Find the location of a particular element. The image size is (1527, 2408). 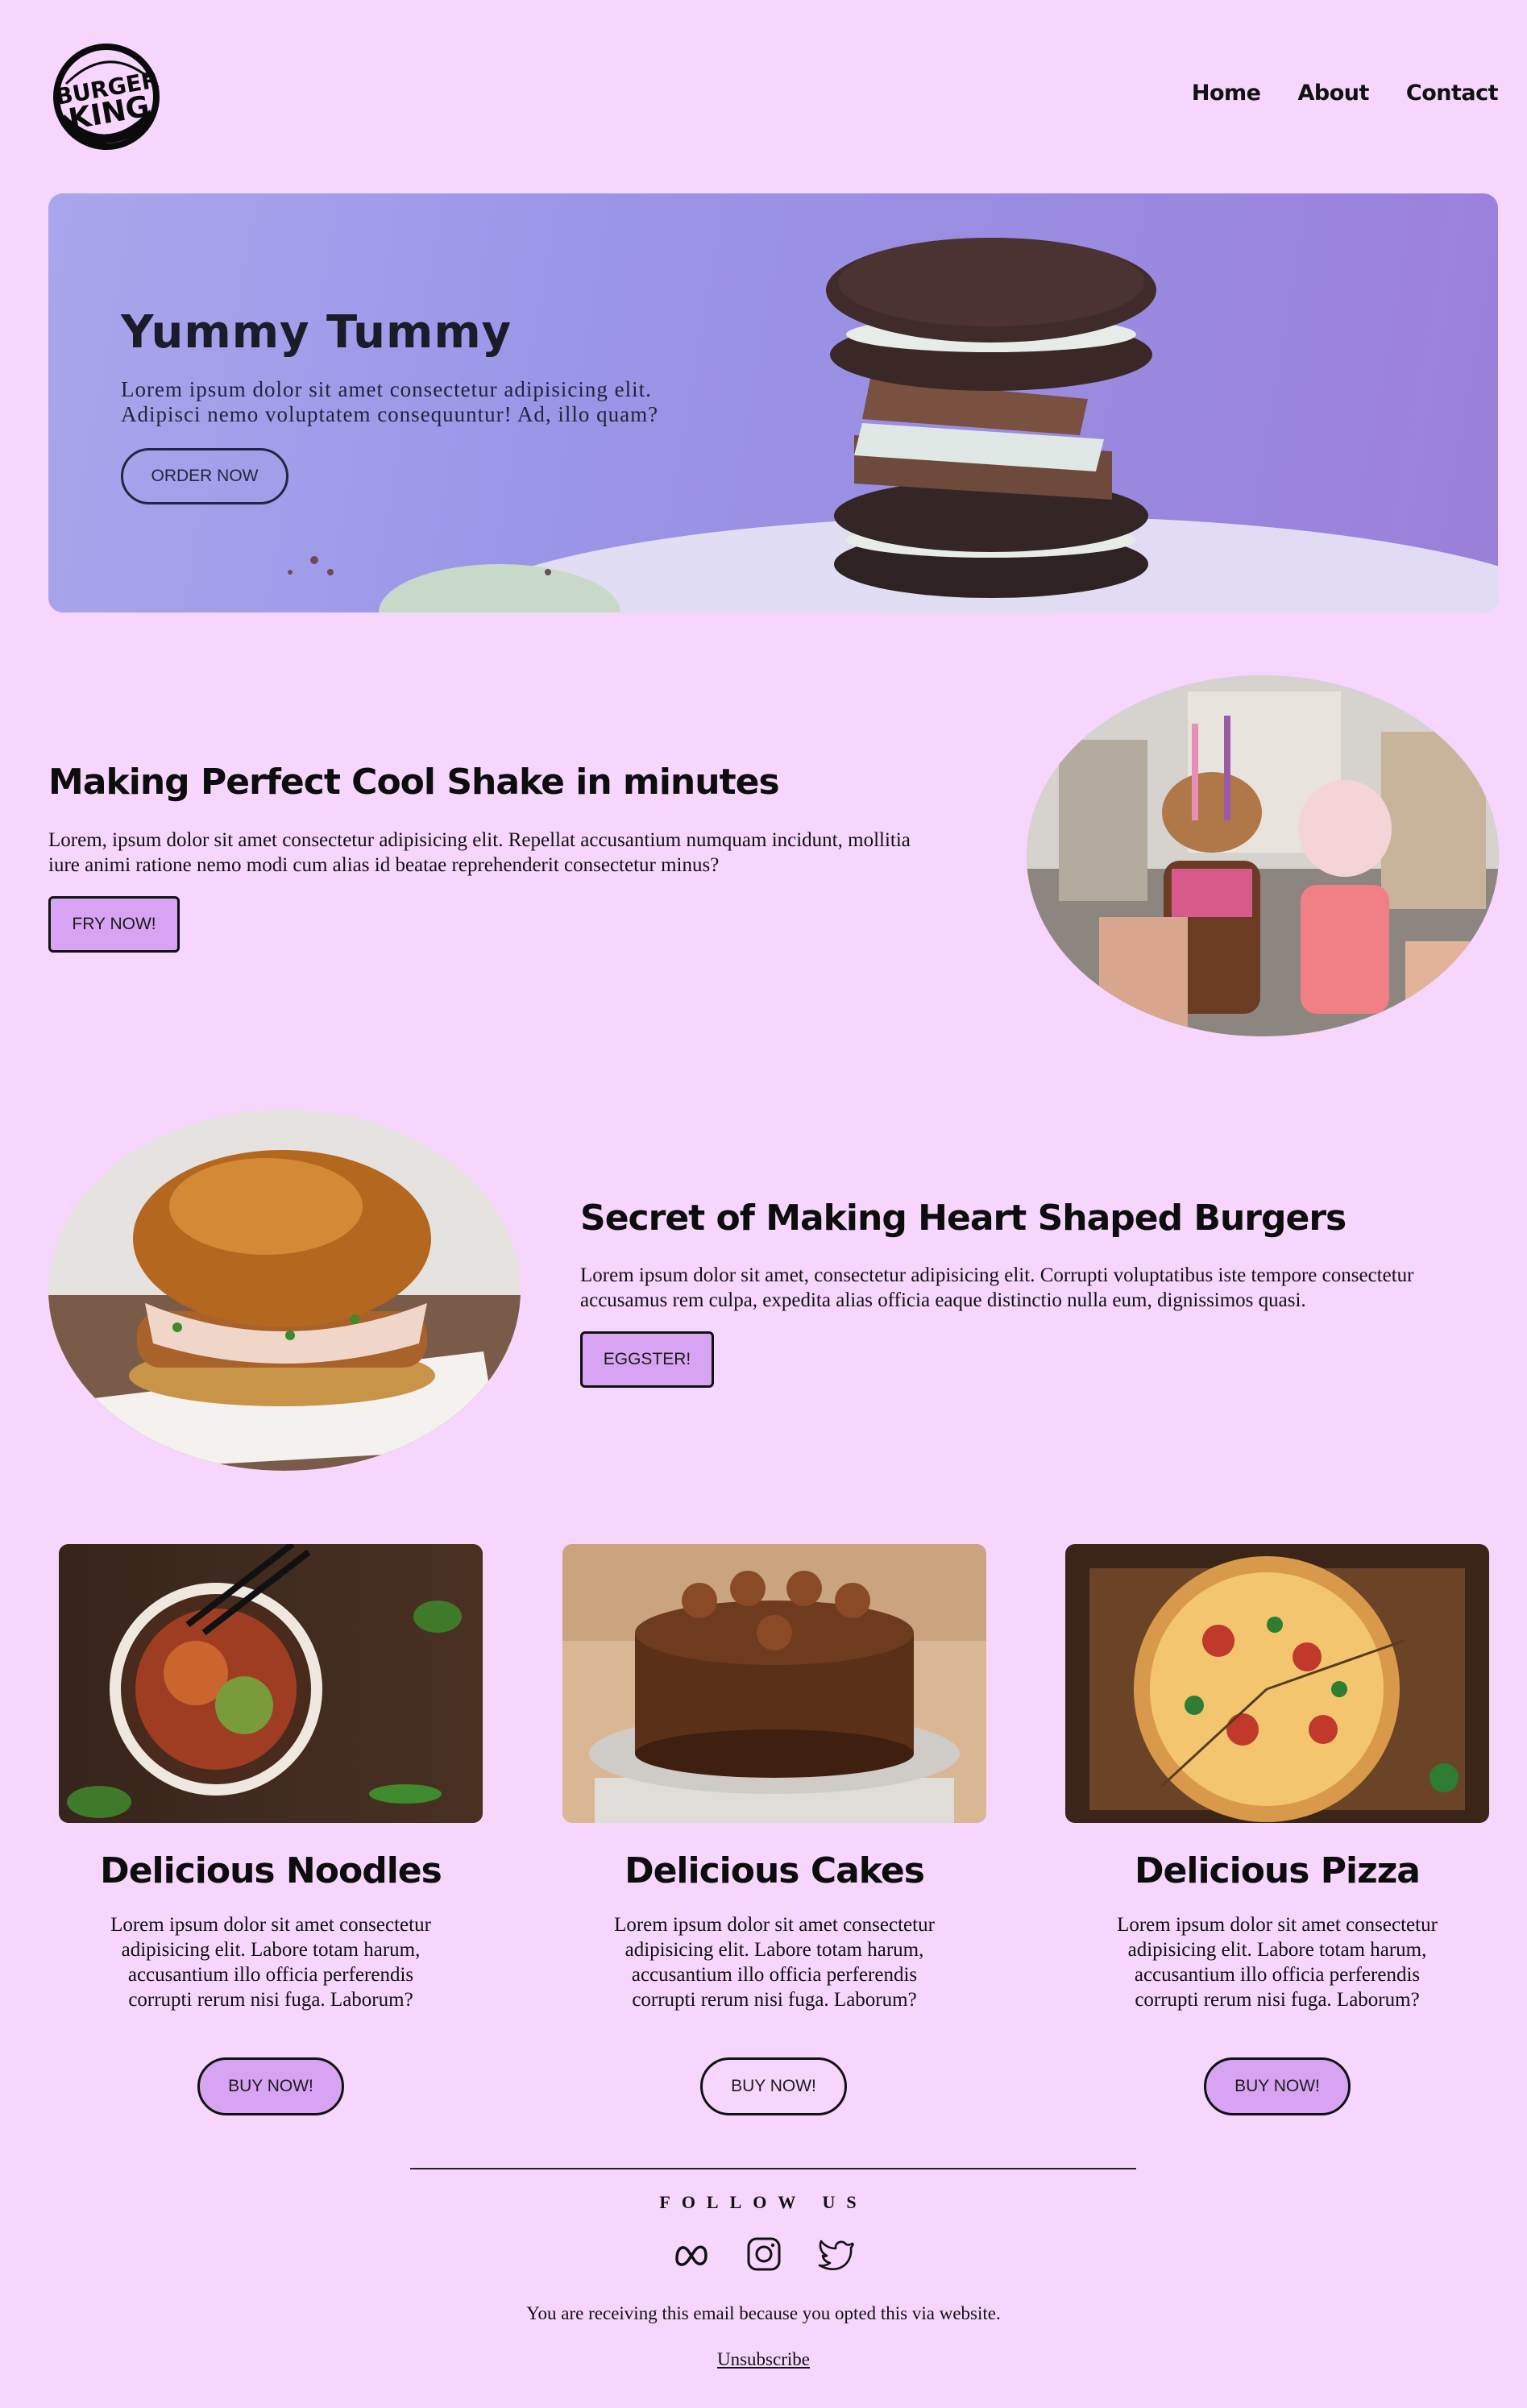

order-now-button: ORDER NOW is located at coordinates (204, 476).